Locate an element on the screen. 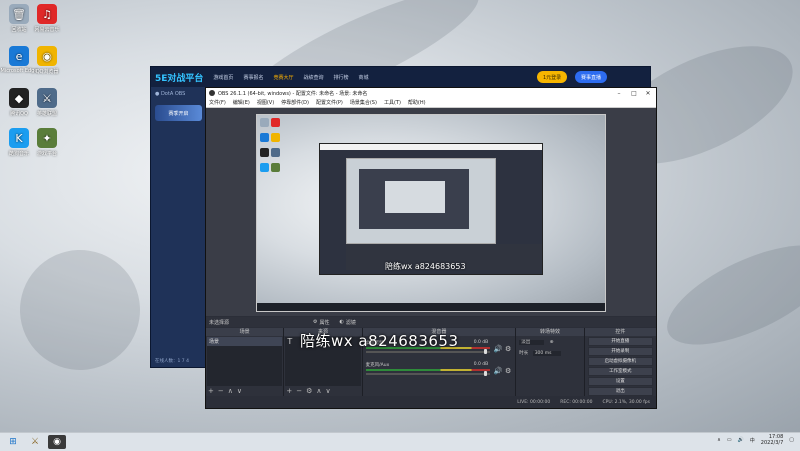 The image size is (800, 451). scenes-header: 场景 is located at coordinates (245, 332).